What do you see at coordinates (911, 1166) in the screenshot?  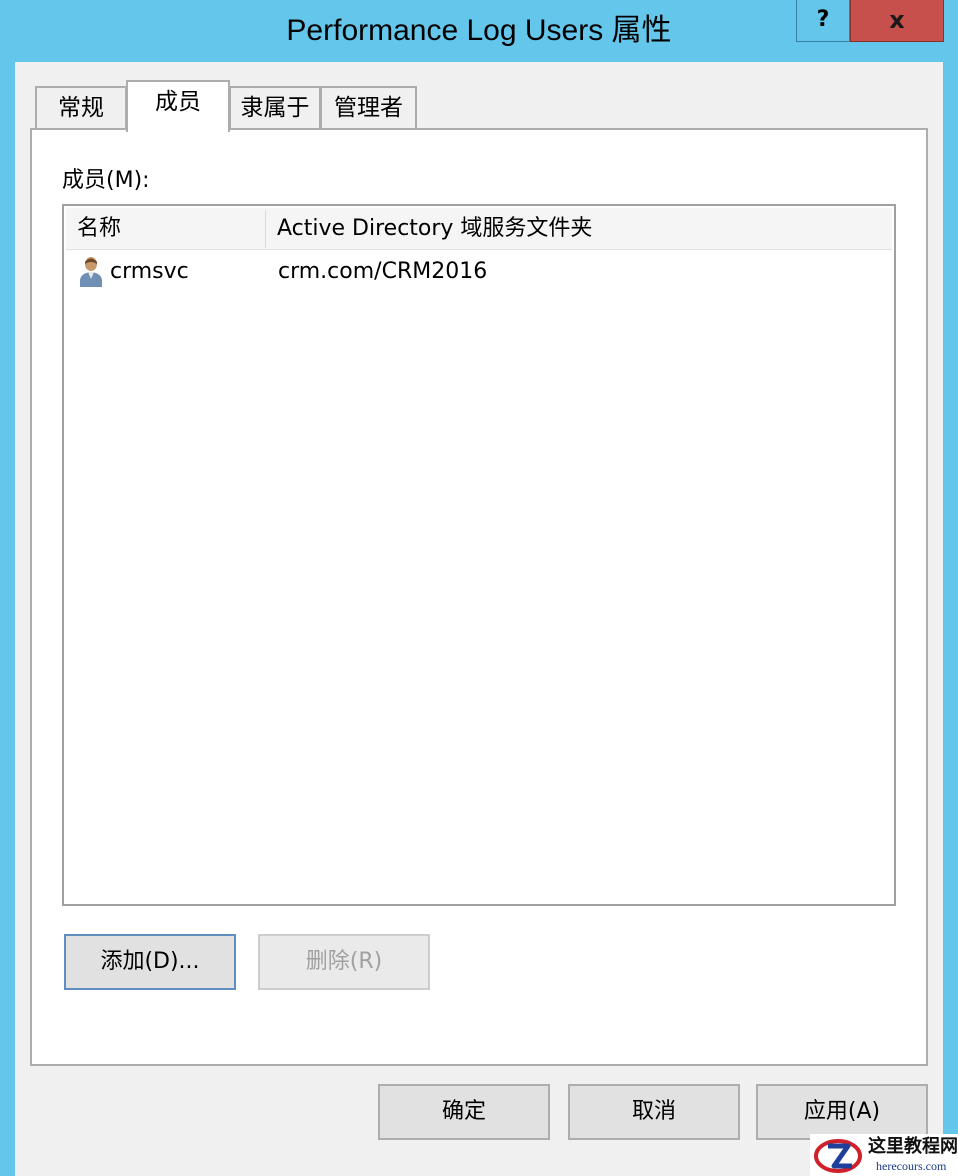 I see `watermark-site: herecours.com` at bounding box center [911, 1166].